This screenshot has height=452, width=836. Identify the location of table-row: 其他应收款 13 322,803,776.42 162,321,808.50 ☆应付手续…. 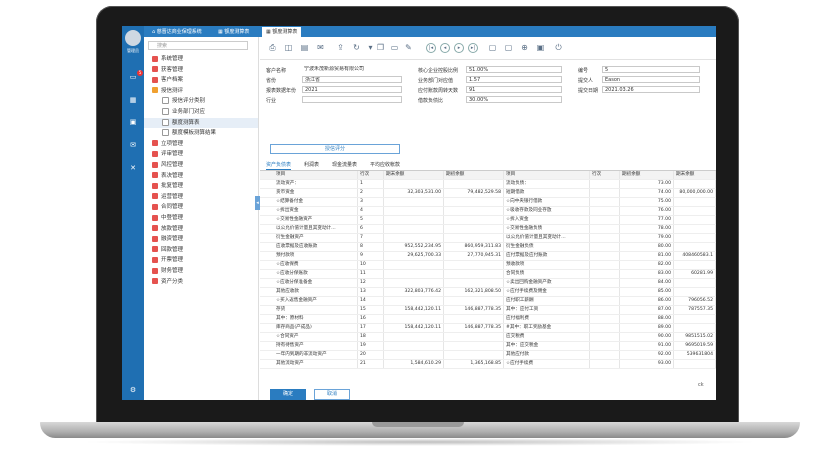
(488, 292).